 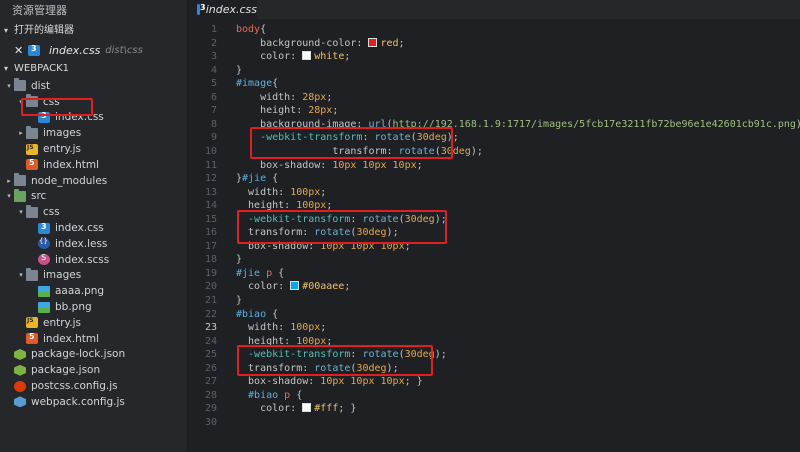 What do you see at coordinates (239, 300) in the screenshot?
I see `code-token: }` at bounding box center [239, 300].